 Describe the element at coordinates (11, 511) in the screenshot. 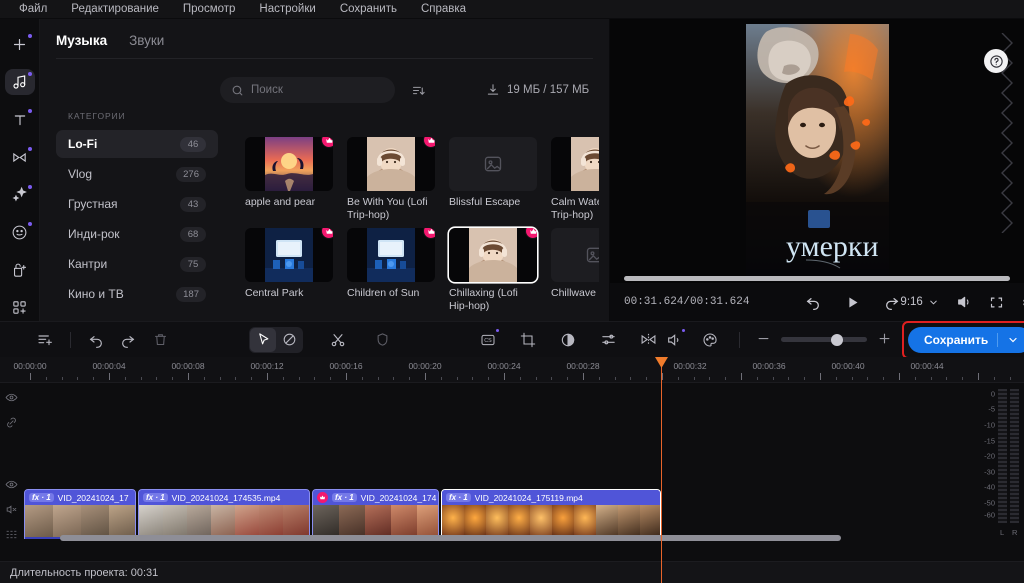

I see `video-mute-toggle` at that location.